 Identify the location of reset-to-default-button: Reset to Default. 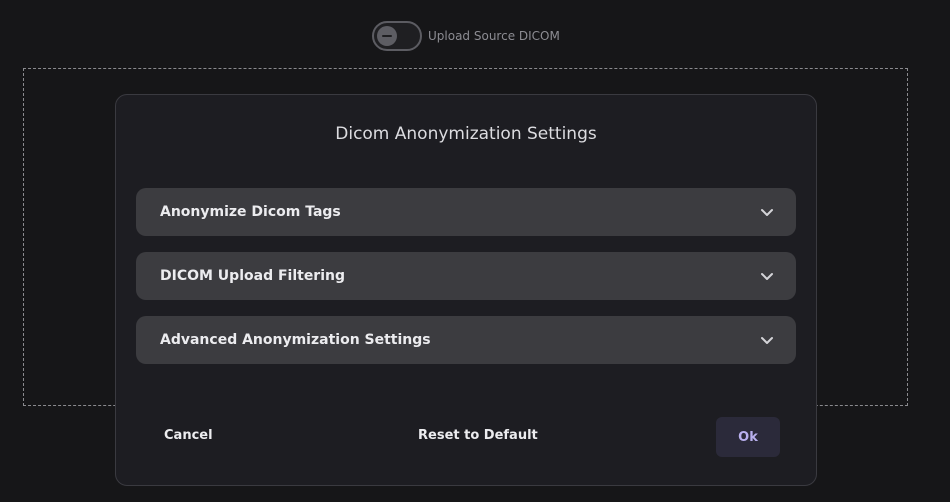
(478, 435).